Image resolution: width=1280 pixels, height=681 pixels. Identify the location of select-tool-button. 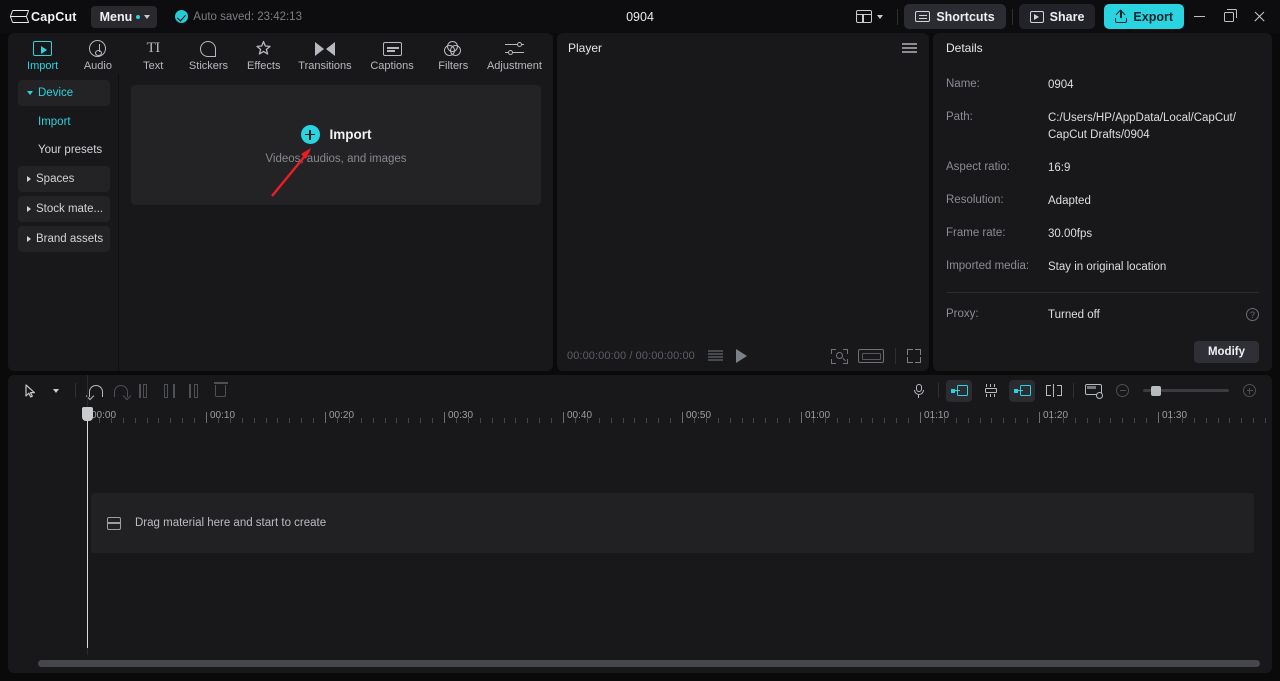
(30, 391).